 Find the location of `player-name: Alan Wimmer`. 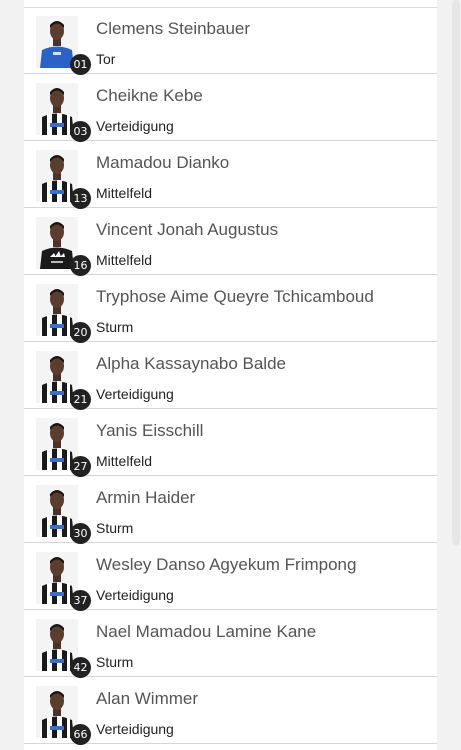

player-name: Alan Wimmer is located at coordinates (147, 698).